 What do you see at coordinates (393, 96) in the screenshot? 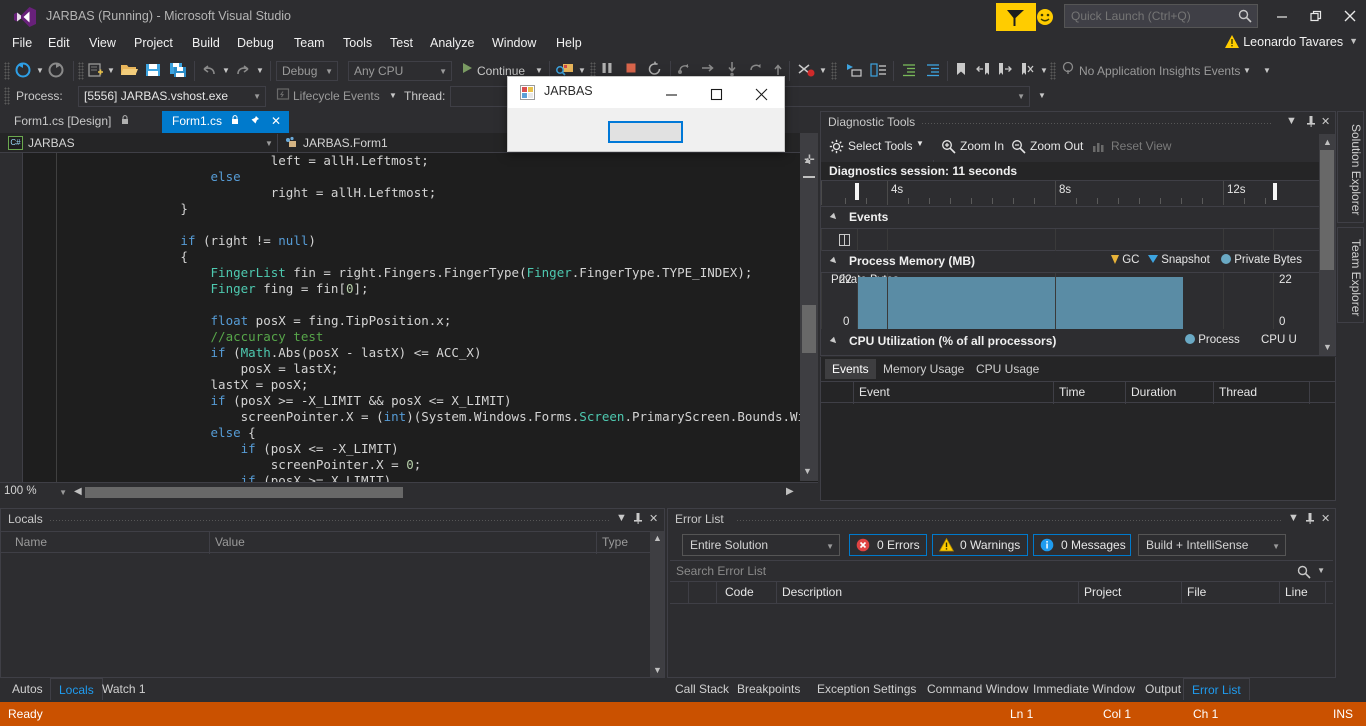
I see `lifecycle-dropdown-icon: ▼` at bounding box center [393, 96].